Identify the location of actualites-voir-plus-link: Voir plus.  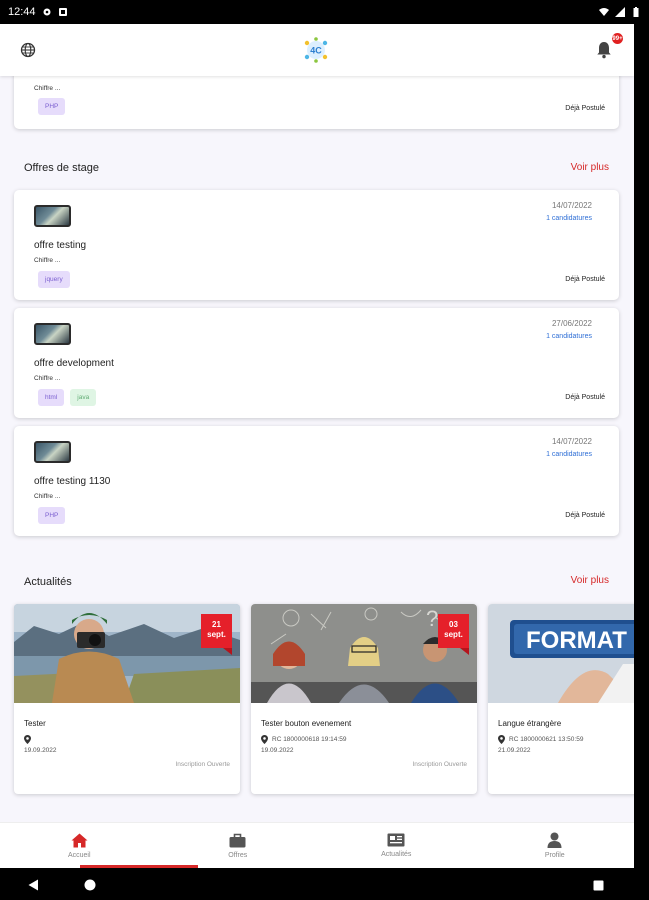
(590, 580).